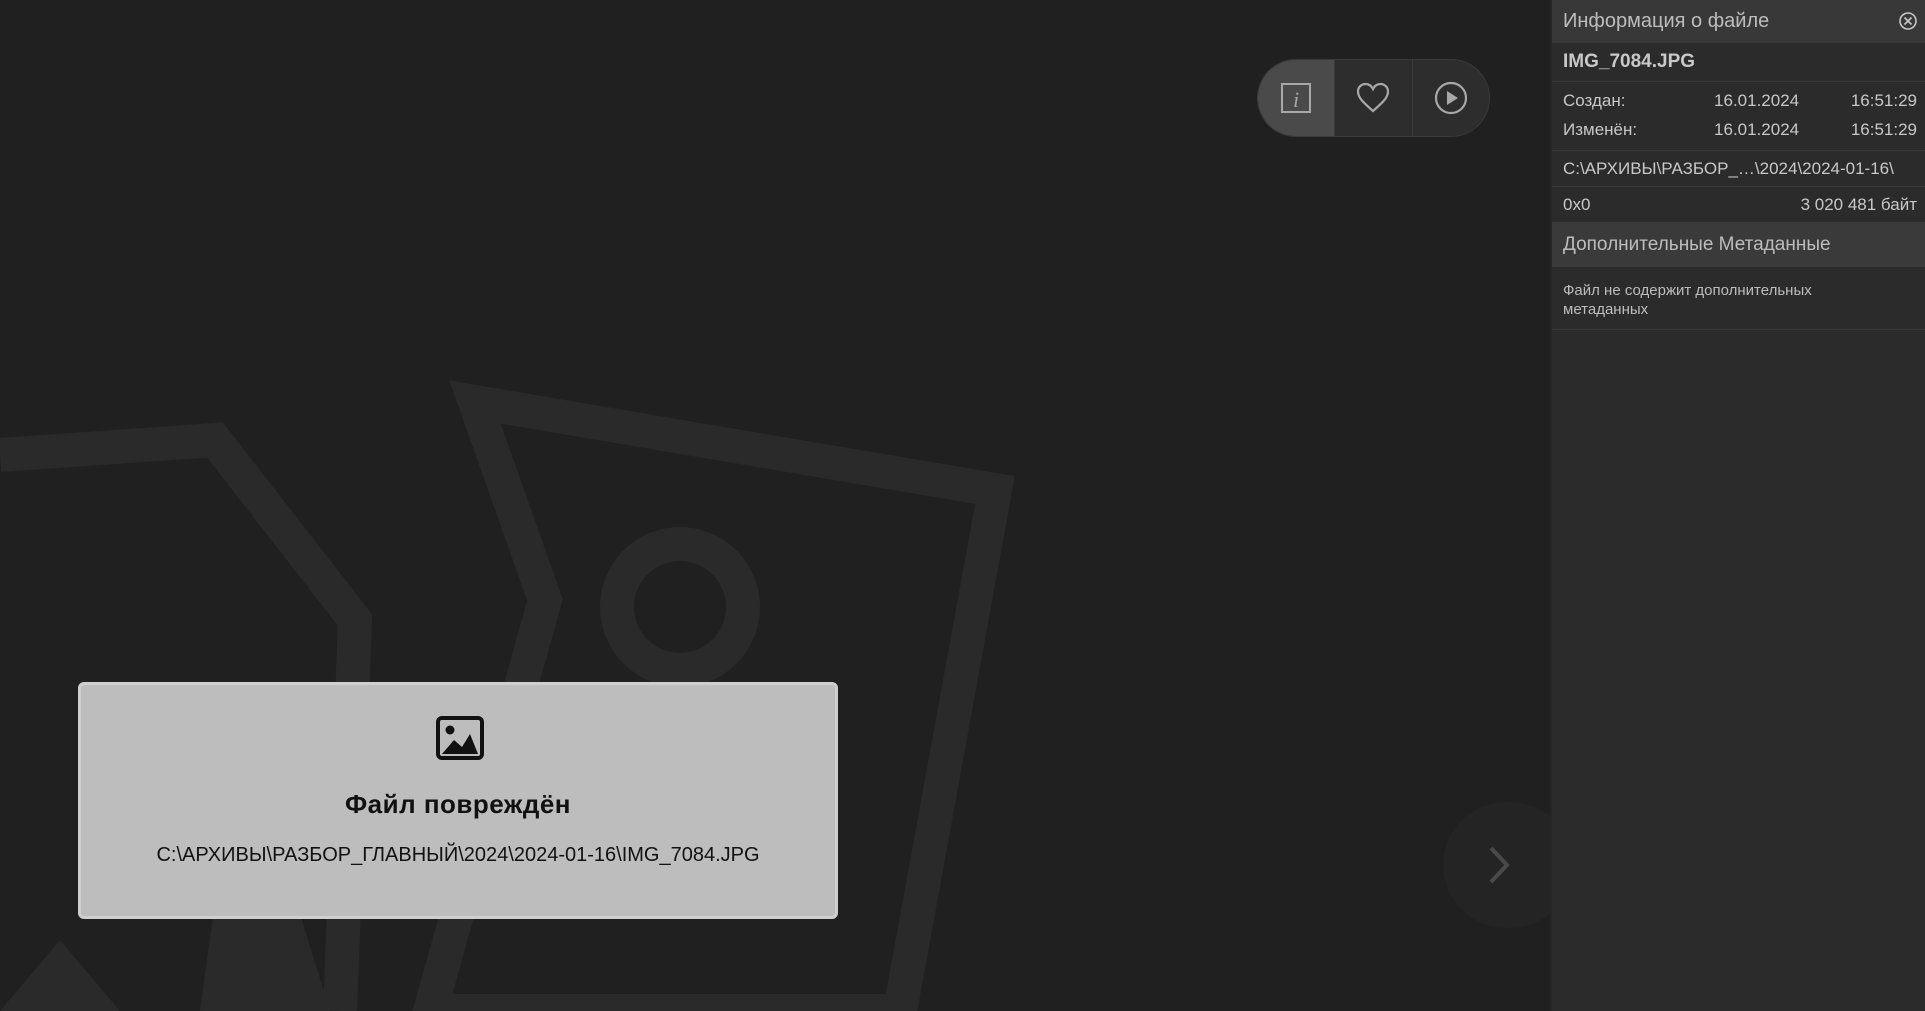 The width and height of the screenshot is (1925, 1011). What do you see at coordinates (1883, 129) in the screenshot?
I see `modified-time: 16:51:29` at bounding box center [1883, 129].